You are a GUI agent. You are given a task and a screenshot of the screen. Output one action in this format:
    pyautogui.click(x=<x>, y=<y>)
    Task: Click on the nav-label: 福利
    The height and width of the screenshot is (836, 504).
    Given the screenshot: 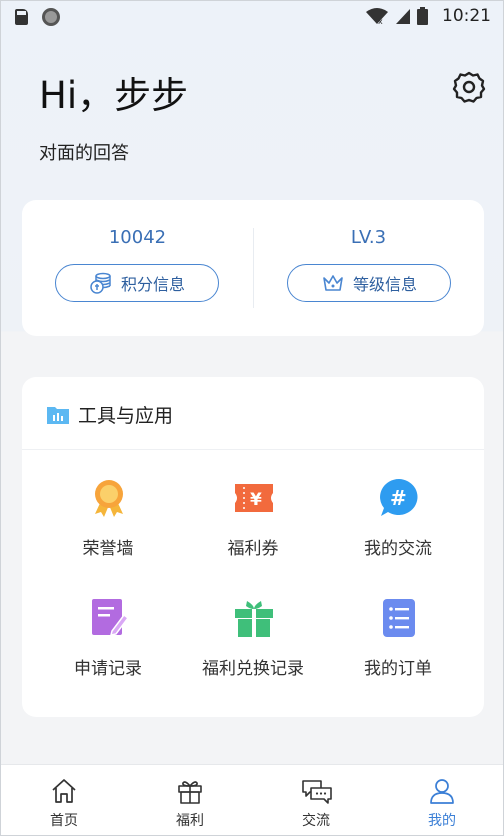 What is the action you would take?
    pyautogui.click(x=190, y=821)
    